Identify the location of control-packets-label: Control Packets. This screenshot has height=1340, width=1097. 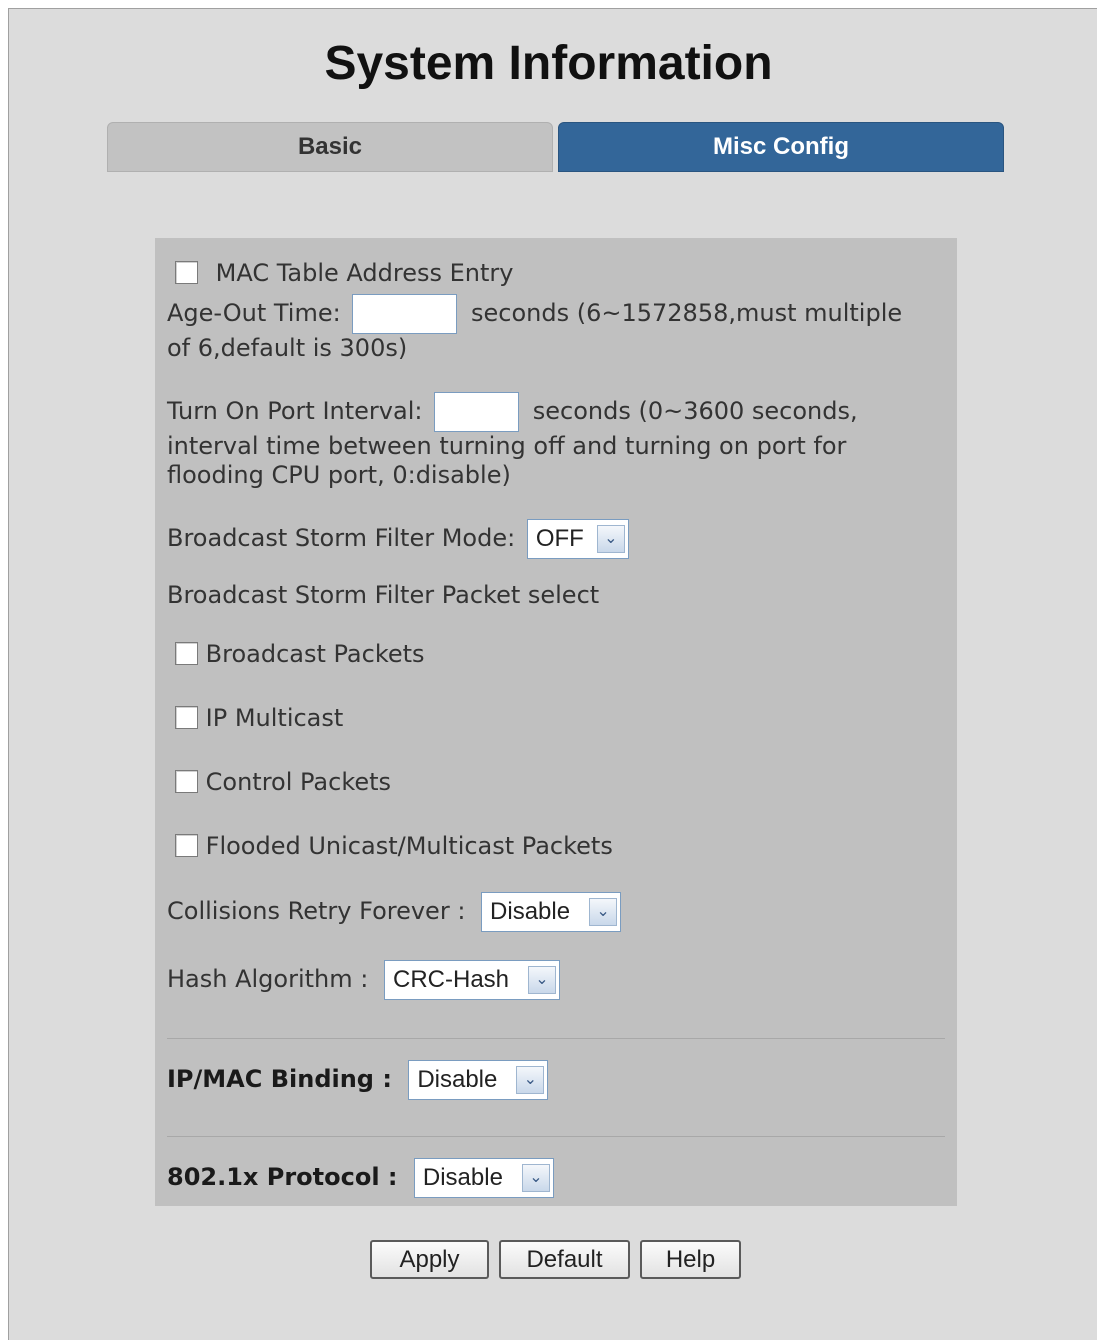
(298, 782).